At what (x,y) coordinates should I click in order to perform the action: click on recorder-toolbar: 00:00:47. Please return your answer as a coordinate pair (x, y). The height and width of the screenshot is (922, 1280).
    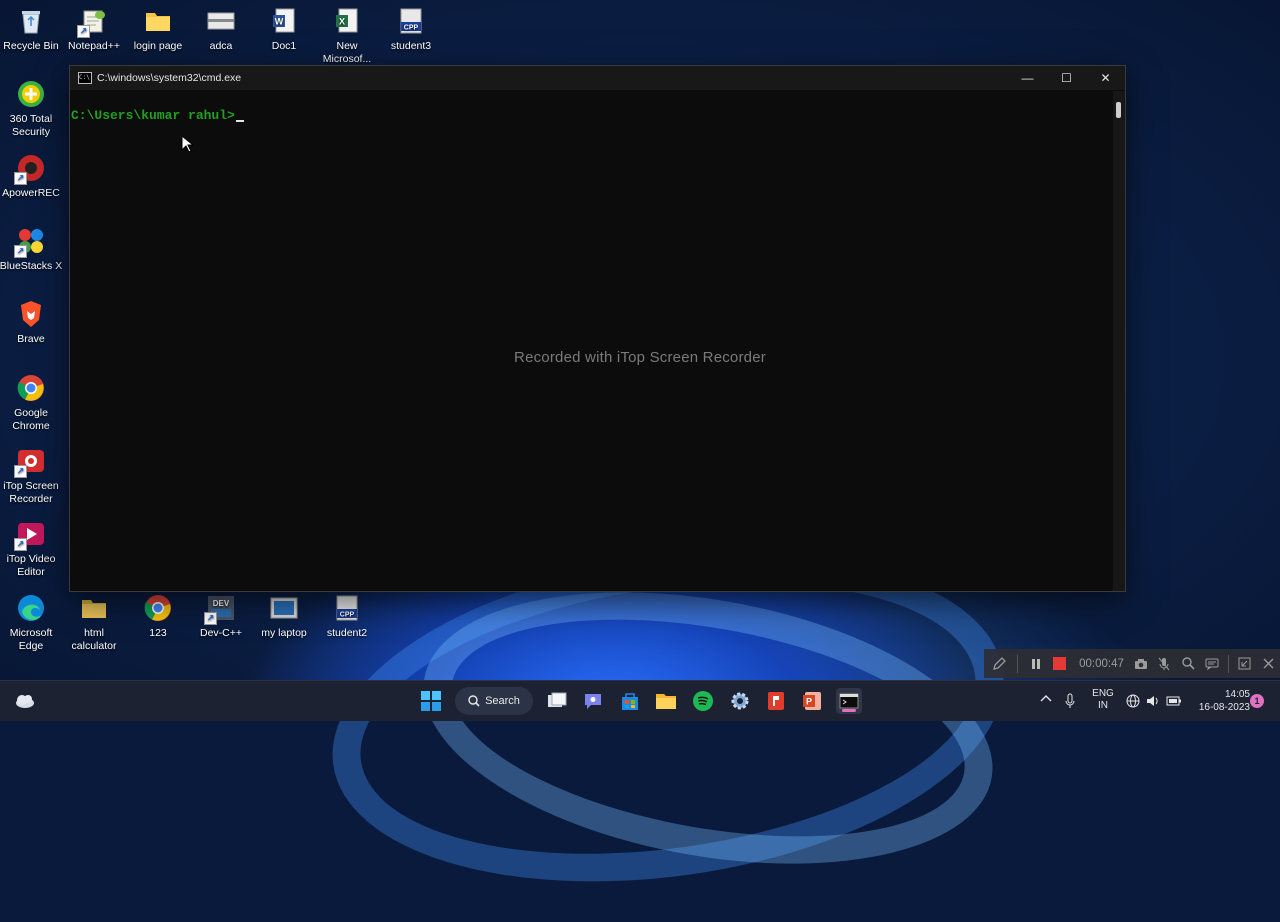
    Looking at the image, I should click on (1132, 663).